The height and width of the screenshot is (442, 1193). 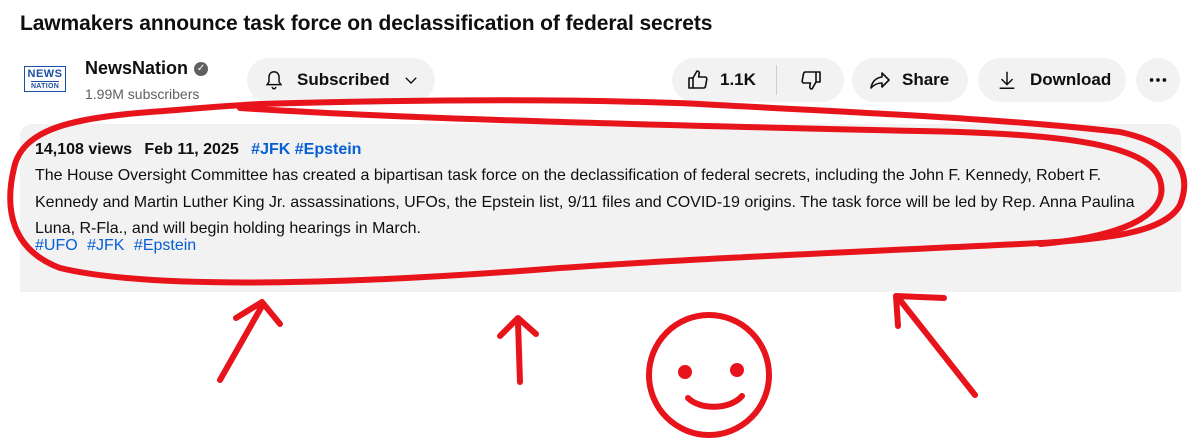 I want to click on download-button: Download, so click(x=1052, y=80).